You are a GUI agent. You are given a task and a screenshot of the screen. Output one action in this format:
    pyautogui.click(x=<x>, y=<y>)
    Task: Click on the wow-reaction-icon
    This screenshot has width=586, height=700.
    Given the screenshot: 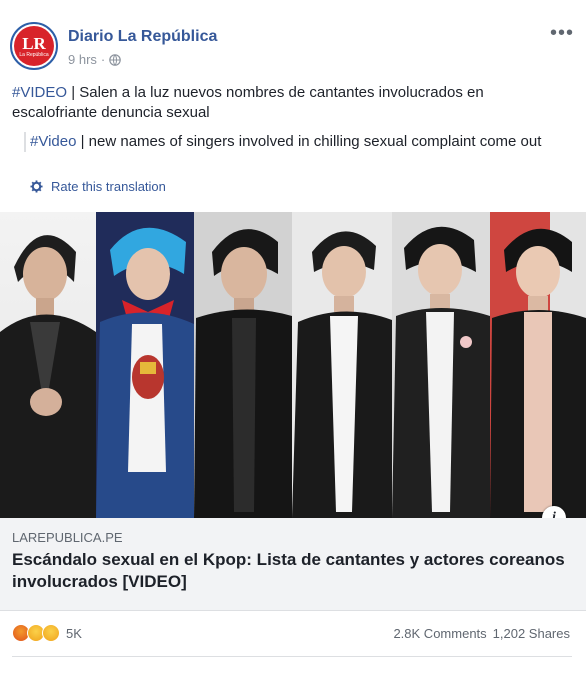 What is the action you would take?
    pyautogui.click(x=51, y=633)
    